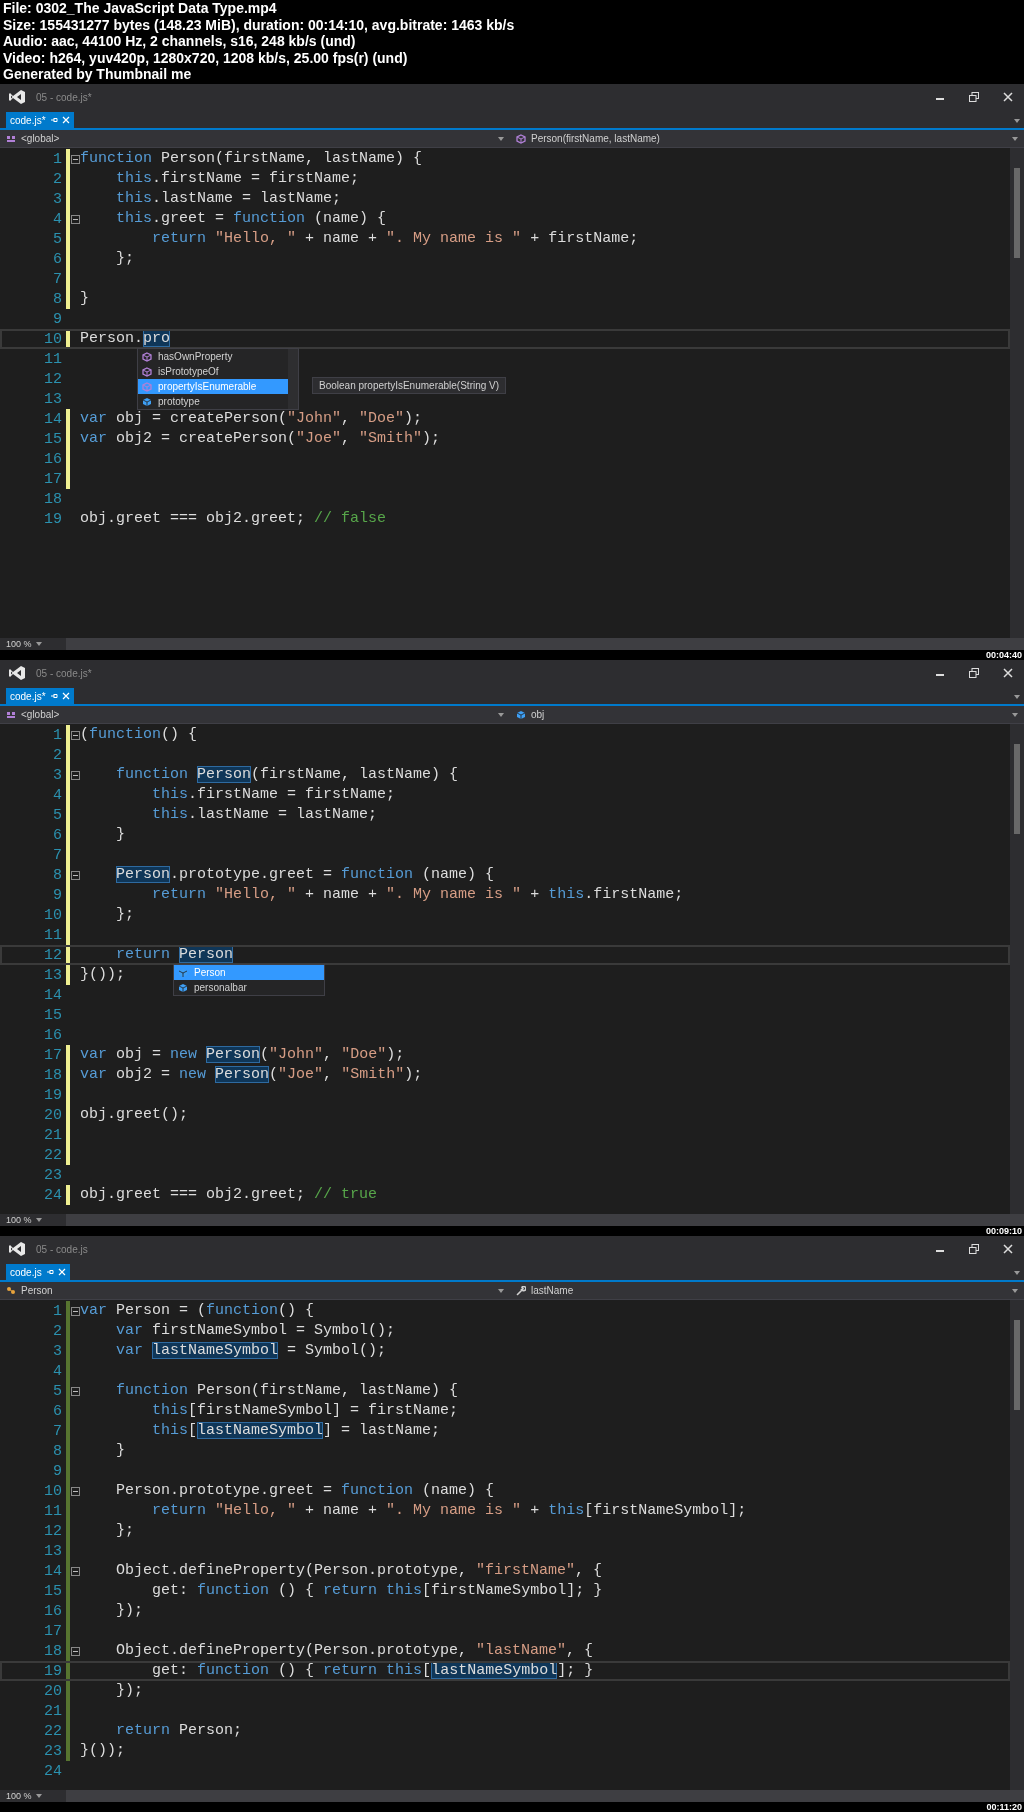 The height and width of the screenshot is (1812, 1024). What do you see at coordinates (53, 459) in the screenshot?
I see `line-number: 16` at bounding box center [53, 459].